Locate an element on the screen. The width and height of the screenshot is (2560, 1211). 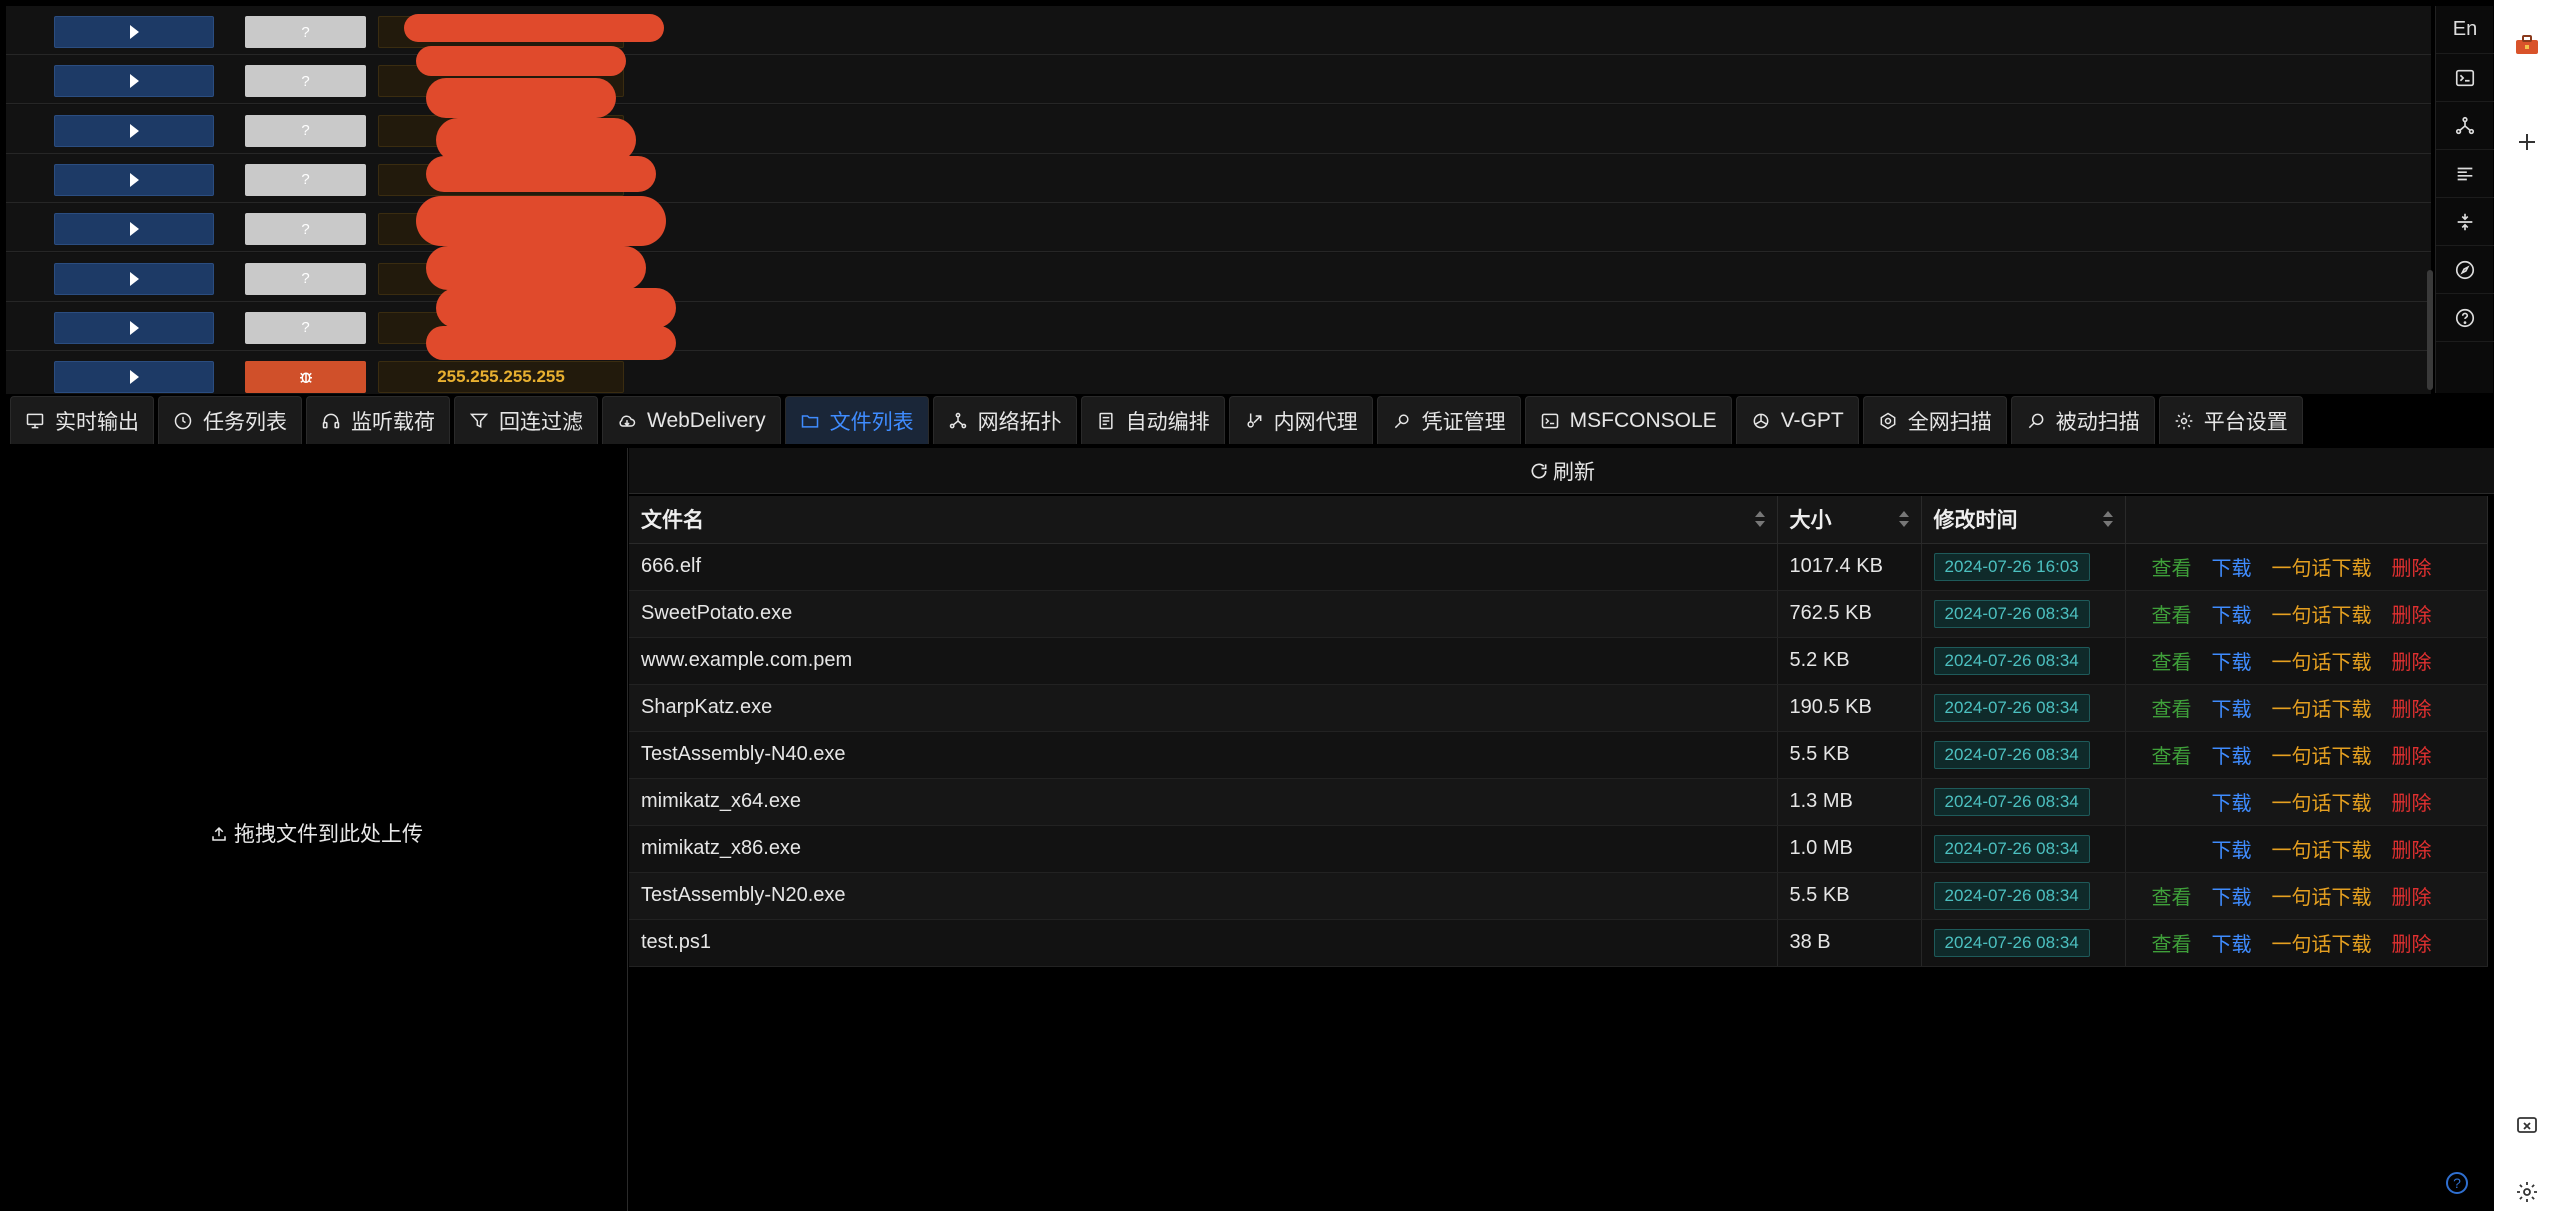
session-row: ?2 is located at coordinates (1218, 178).